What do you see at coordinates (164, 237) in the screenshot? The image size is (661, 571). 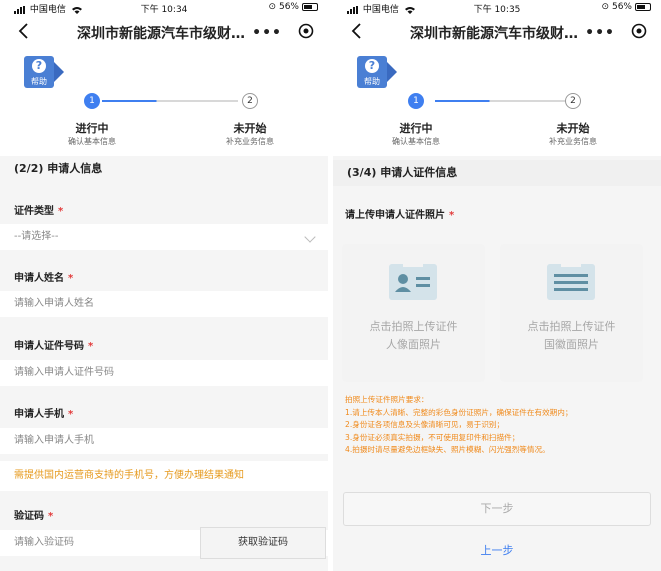 I see `doc-type-select: --请选择--` at bounding box center [164, 237].